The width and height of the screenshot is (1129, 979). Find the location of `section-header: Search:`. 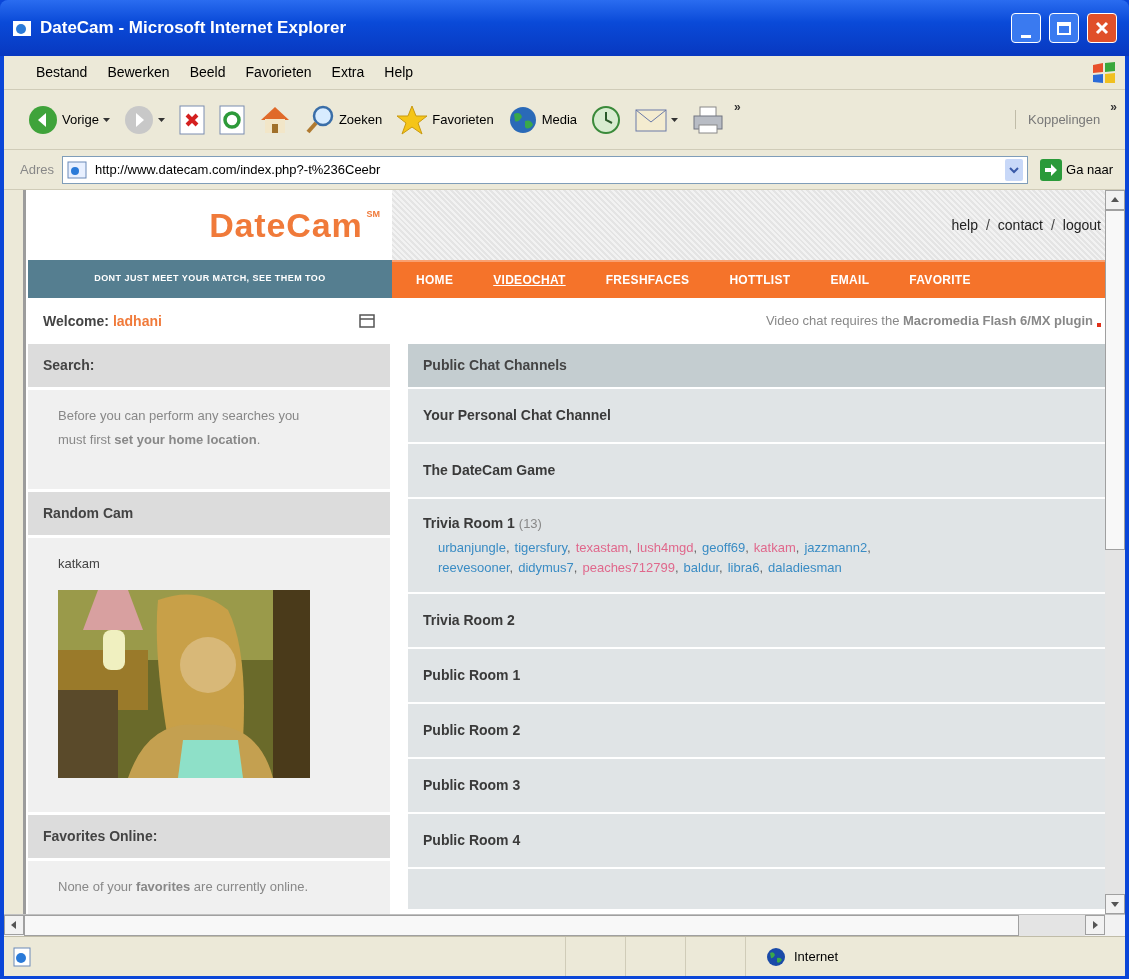

section-header: Search: is located at coordinates (209, 365).